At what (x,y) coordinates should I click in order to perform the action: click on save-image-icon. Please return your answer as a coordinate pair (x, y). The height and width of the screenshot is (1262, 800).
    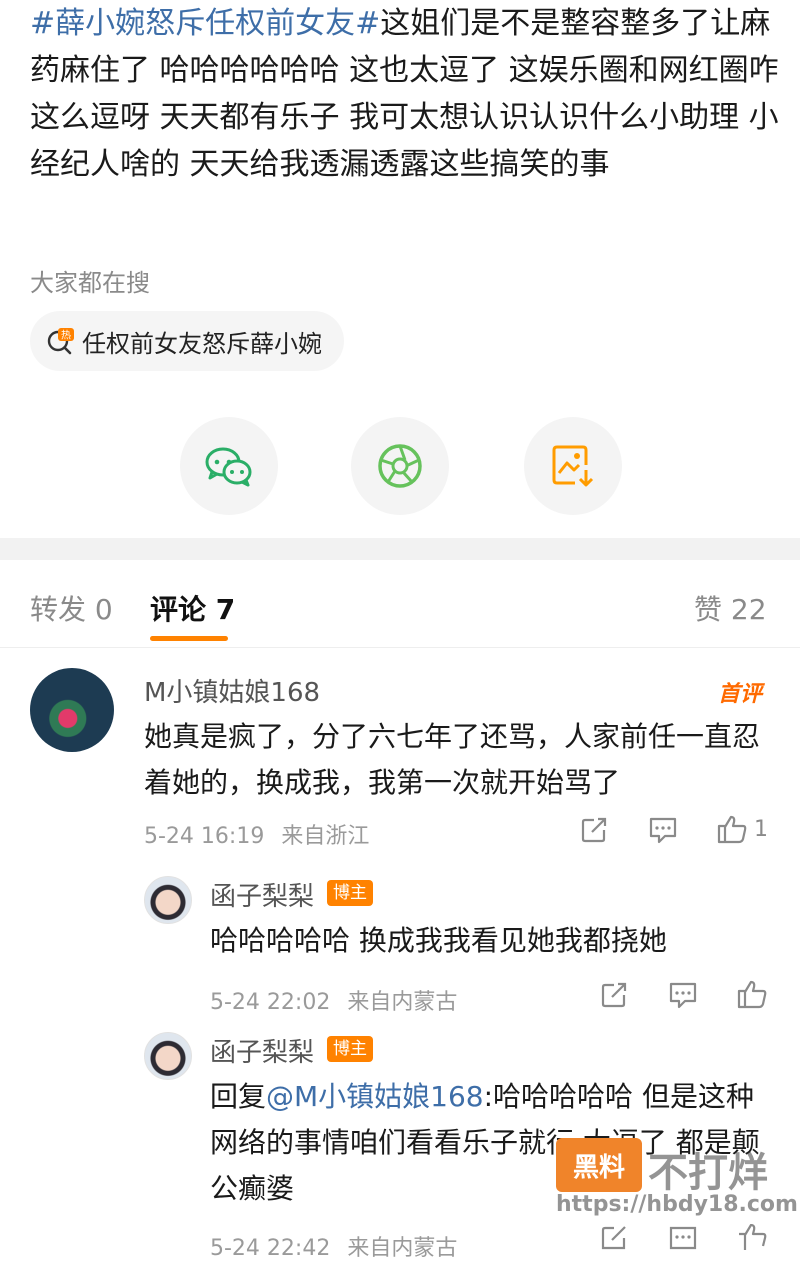
    Looking at the image, I should click on (573, 466).